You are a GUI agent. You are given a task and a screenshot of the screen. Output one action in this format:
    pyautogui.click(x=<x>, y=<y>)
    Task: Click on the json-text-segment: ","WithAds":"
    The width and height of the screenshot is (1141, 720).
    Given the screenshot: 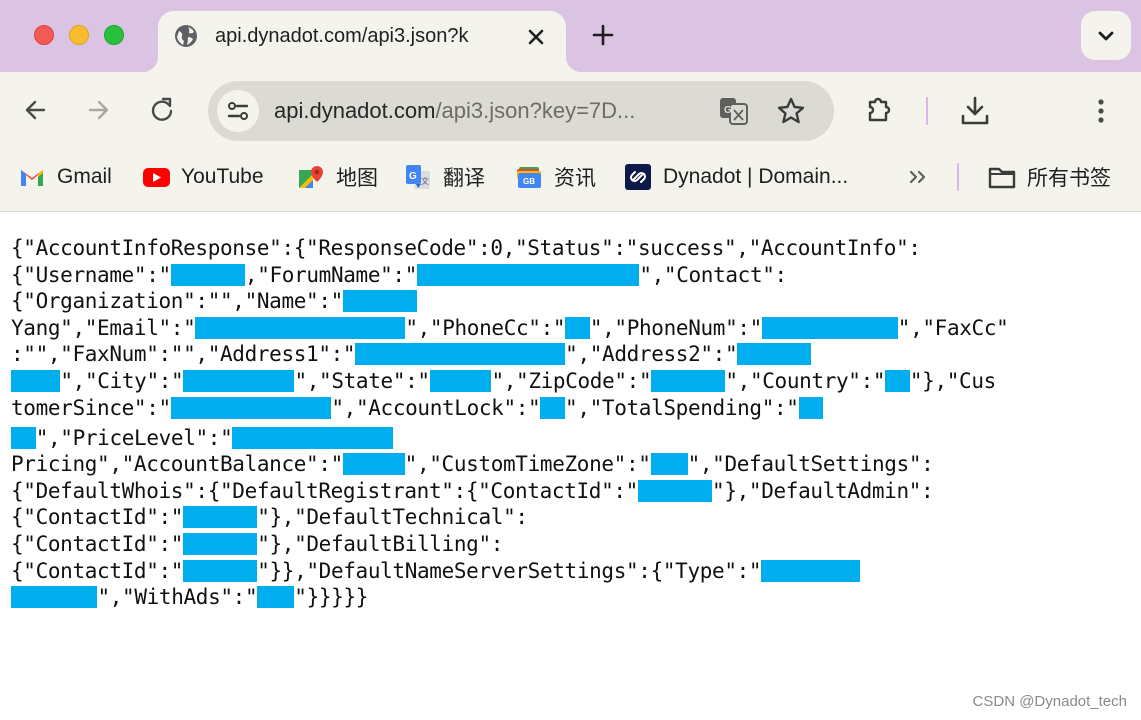 What is the action you would take?
    pyautogui.click(x=177, y=597)
    